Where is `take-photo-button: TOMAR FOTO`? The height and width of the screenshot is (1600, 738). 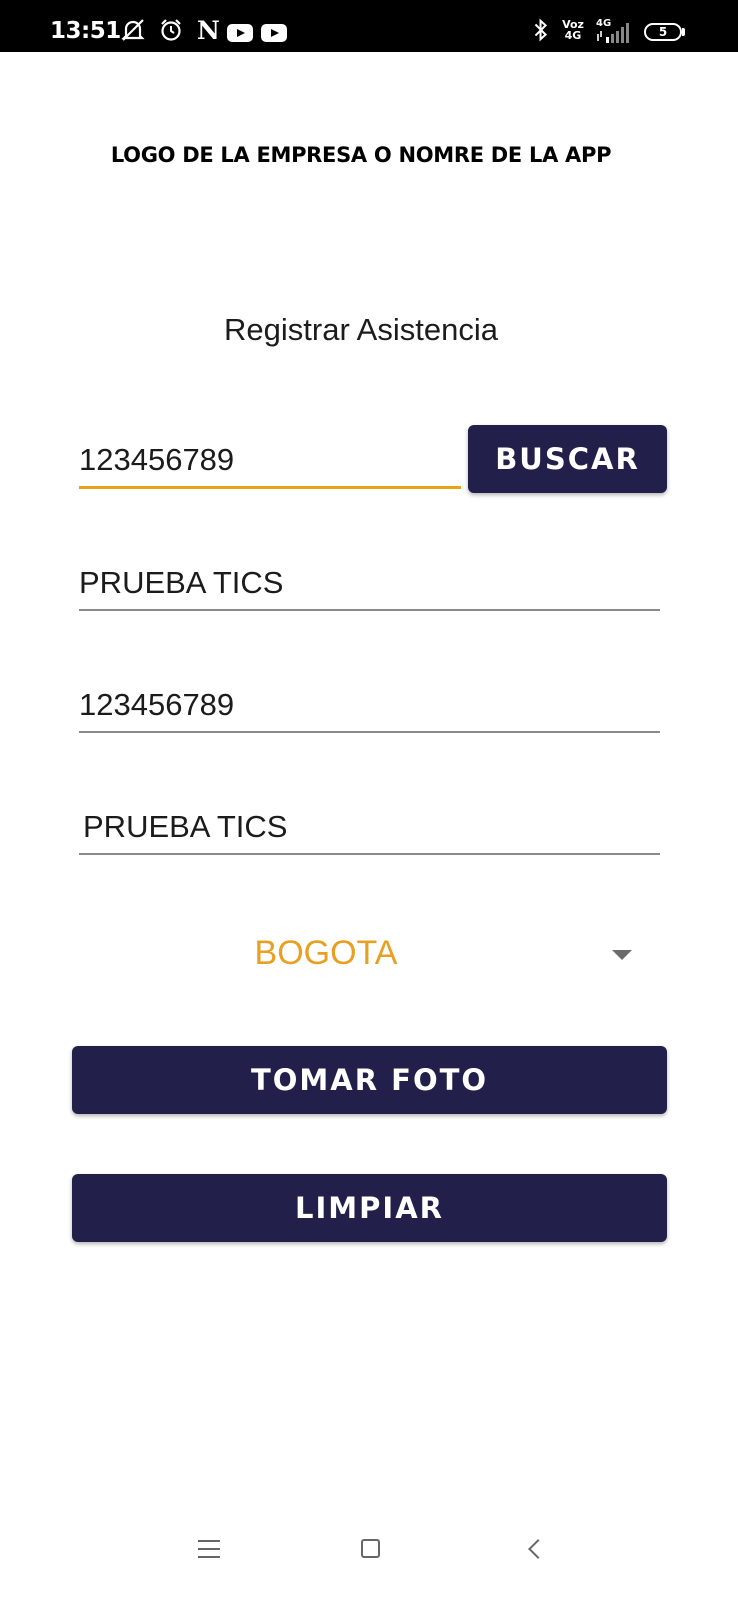
take-photo-button: TOMAR FOTO is located at coordinates (369, 1080).